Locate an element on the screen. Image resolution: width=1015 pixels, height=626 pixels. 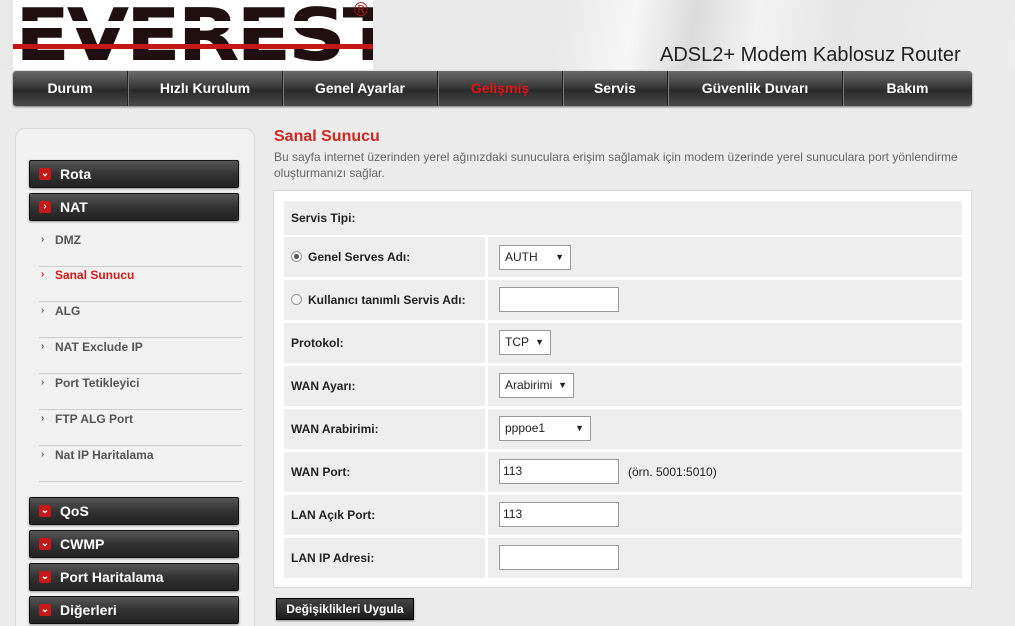
wan-setting-select: Arabirimi ▼ is located at coordinates (536, 385).